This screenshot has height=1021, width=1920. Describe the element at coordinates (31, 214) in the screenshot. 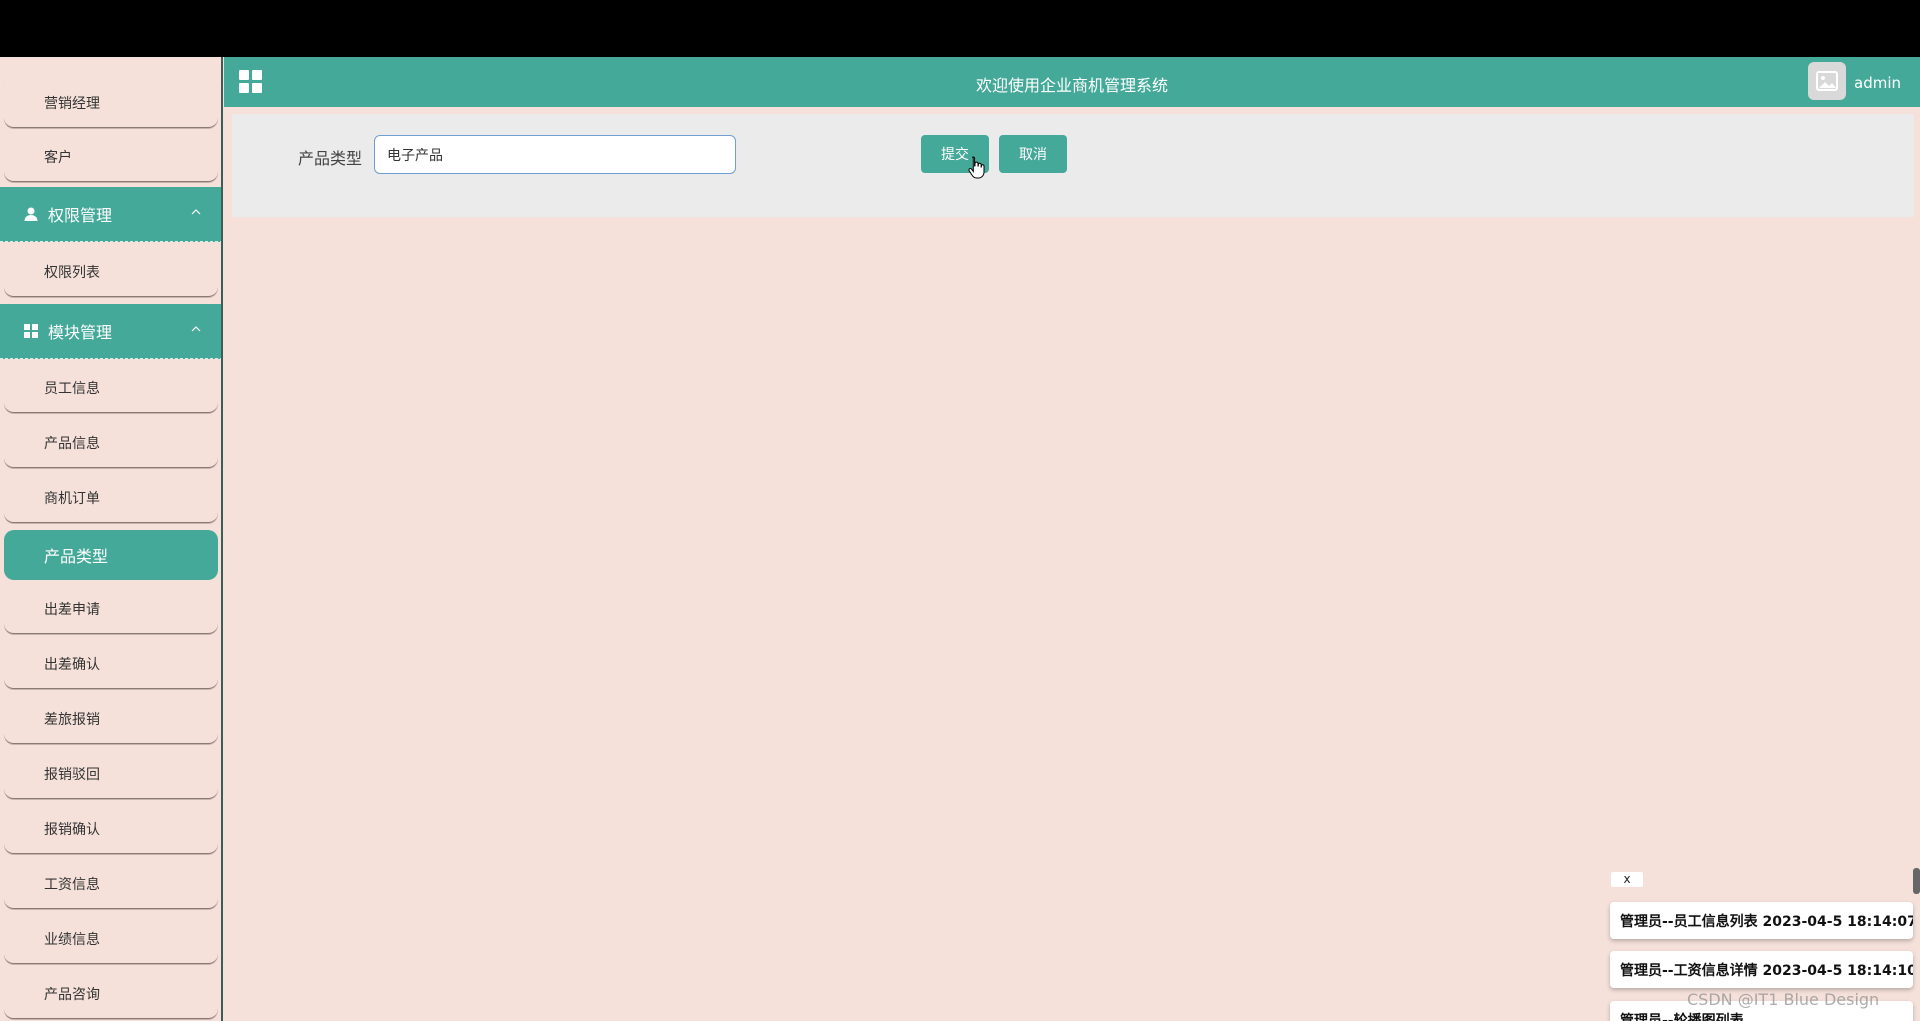

I see `user-icon` at that location.